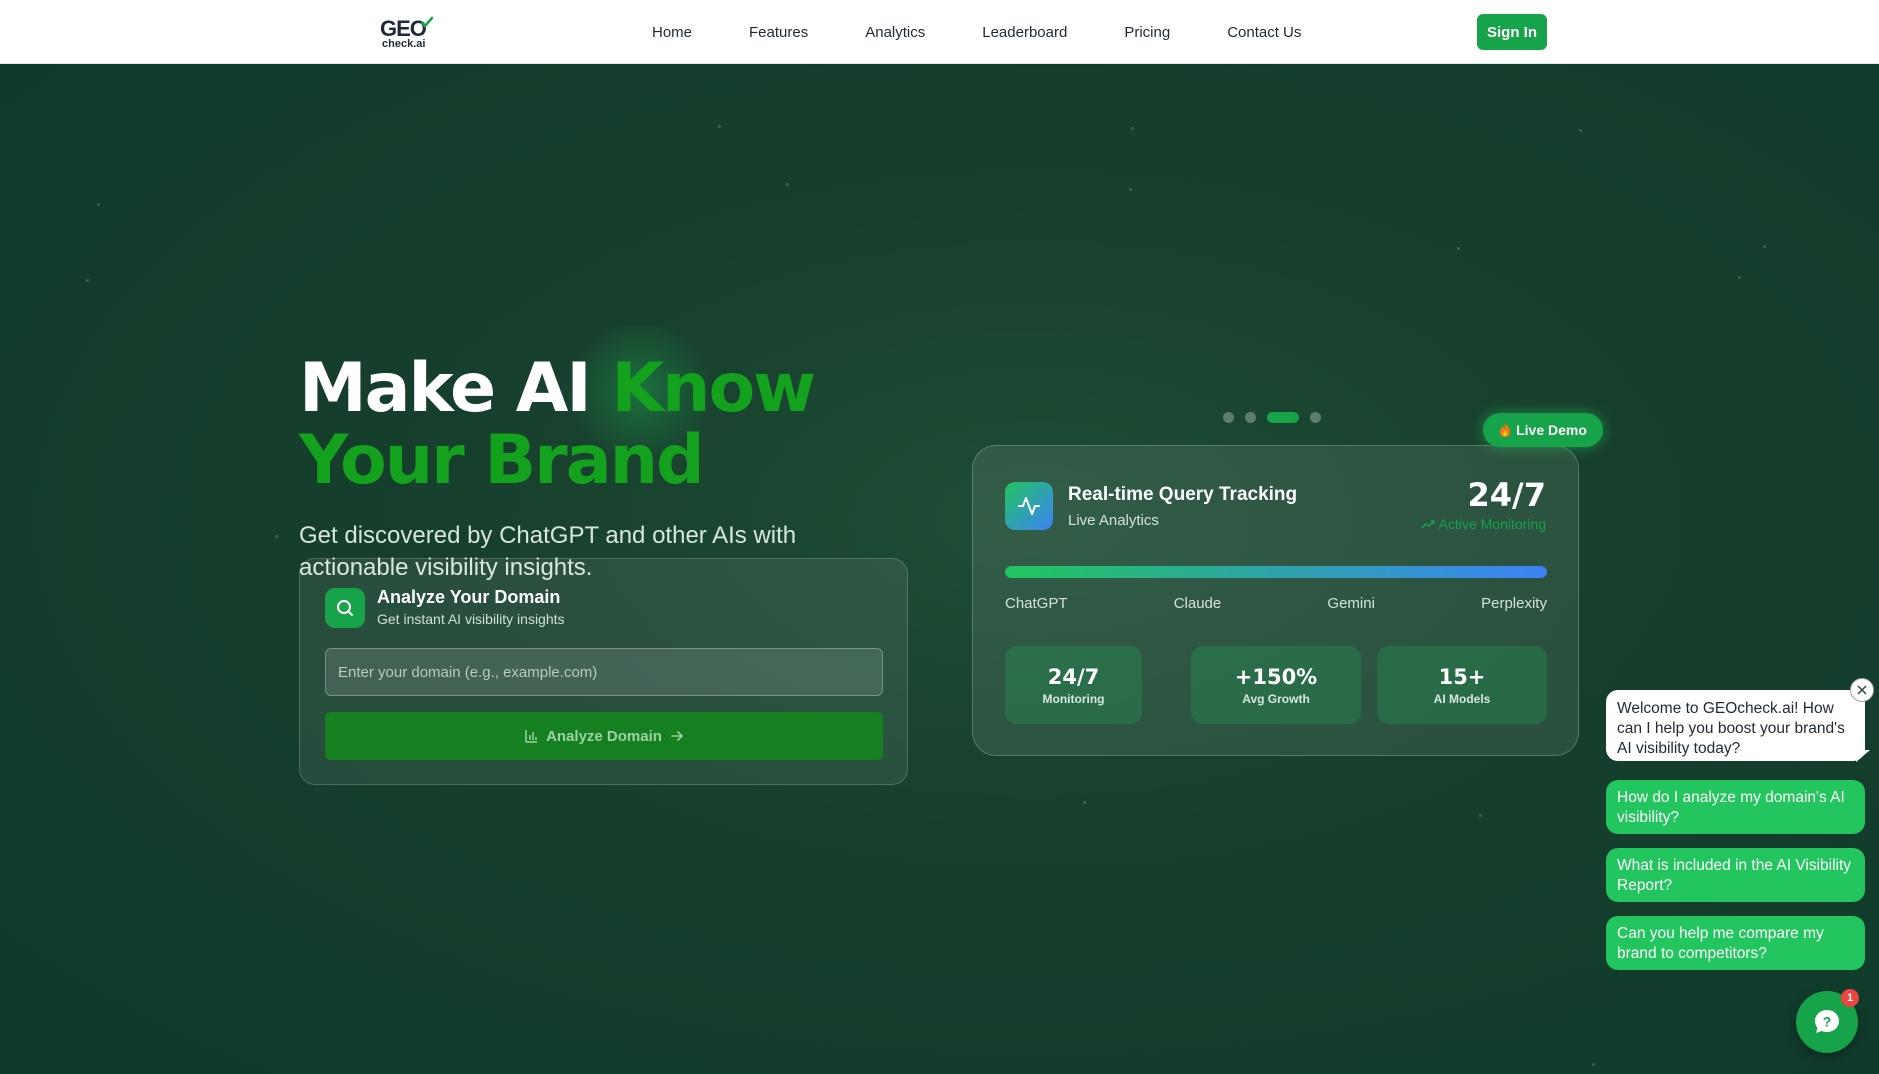 Image resolution: width=1879 pixels, height=1074 pixels. What do you see at coordinates (1512, 32) in the screenshot?
I see `sign-in-button: Sign In` at bounding box center [1512, 32].